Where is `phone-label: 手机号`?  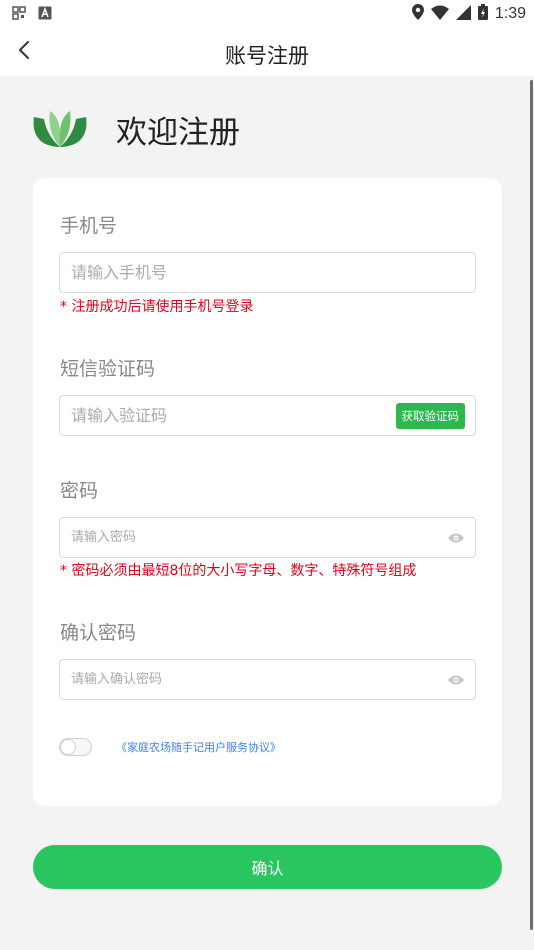 phone-label: 手机号 is located at coordinates (89, 226).